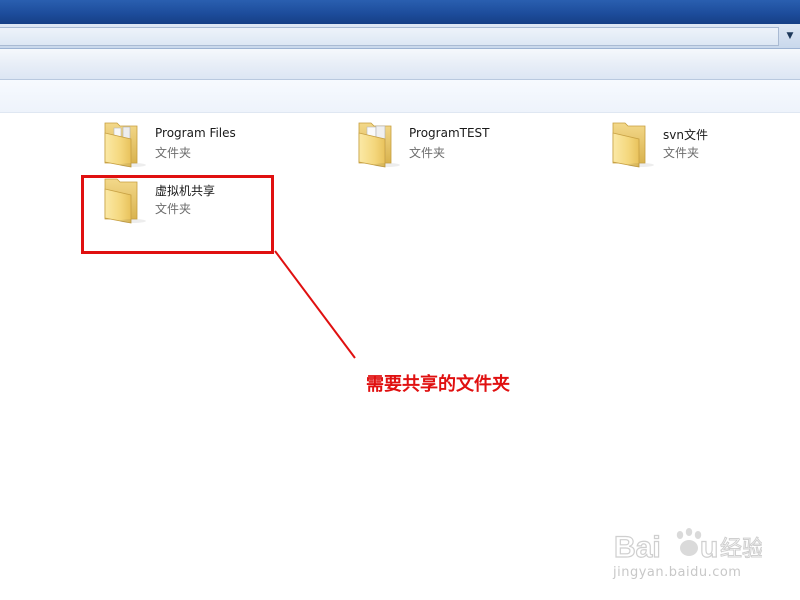 The image size is (800, 600). I want to click on baidu-jingyan-logo: Bai u 经验, so click(687, 546).